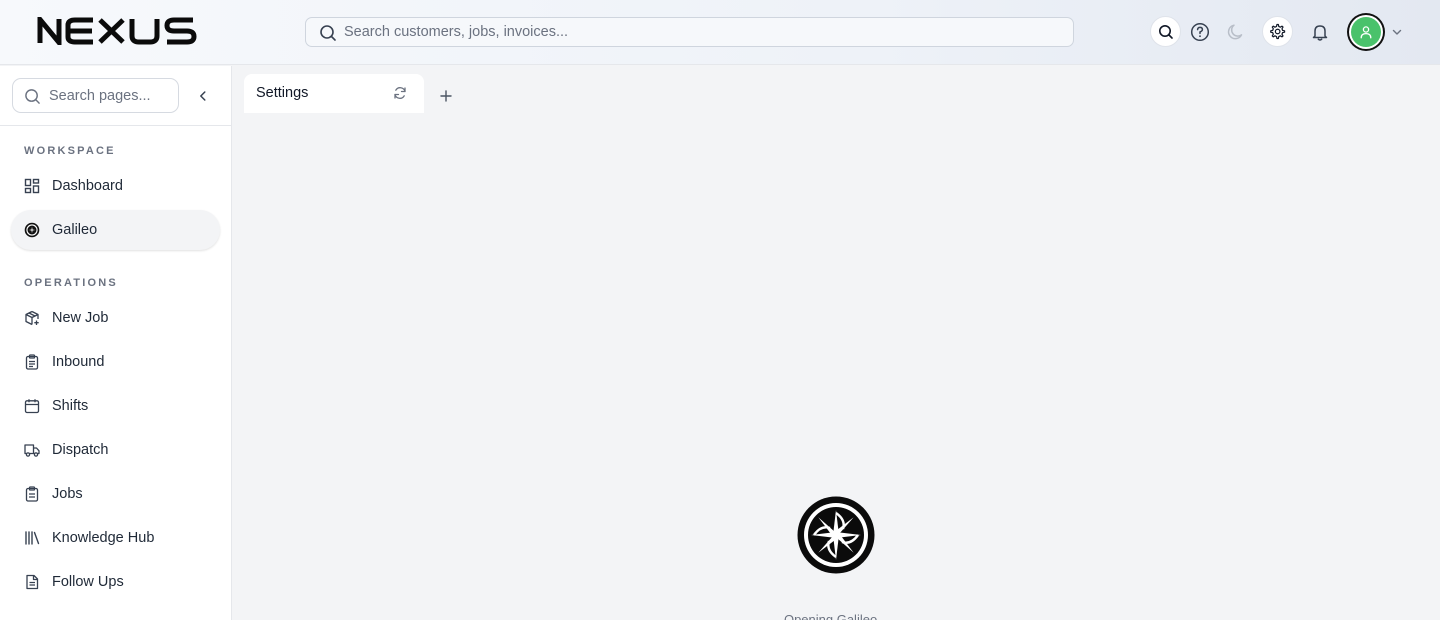 The image size is (1440, 620). I want to click on sidebar-item-dispatch: Dispatch, so click(115, 450).